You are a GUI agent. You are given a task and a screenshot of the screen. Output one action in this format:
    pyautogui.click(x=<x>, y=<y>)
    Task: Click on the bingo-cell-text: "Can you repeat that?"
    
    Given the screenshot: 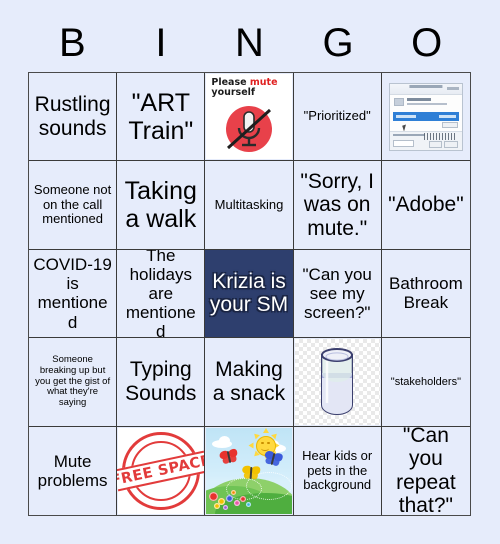 What is the action you would take?
    pyautogui.click(x=426, y=470)
    